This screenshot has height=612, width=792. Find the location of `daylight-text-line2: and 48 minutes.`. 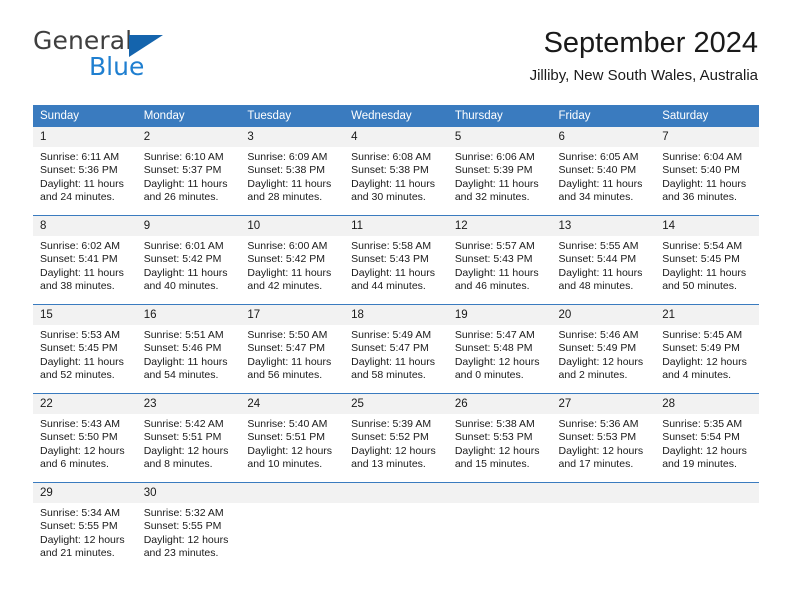

daylight-text-line2: and 48 minutes. is located at coordinates (596, 286).